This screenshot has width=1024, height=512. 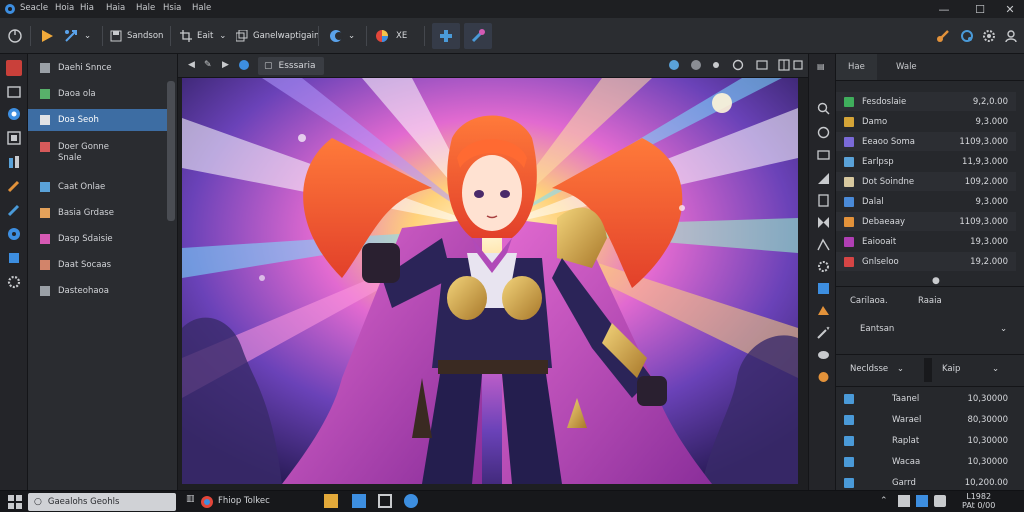 What do you see at coordinates (674, 65) in the screenshot?
I see `view-globe-icon` at bounding box center [674, 65].